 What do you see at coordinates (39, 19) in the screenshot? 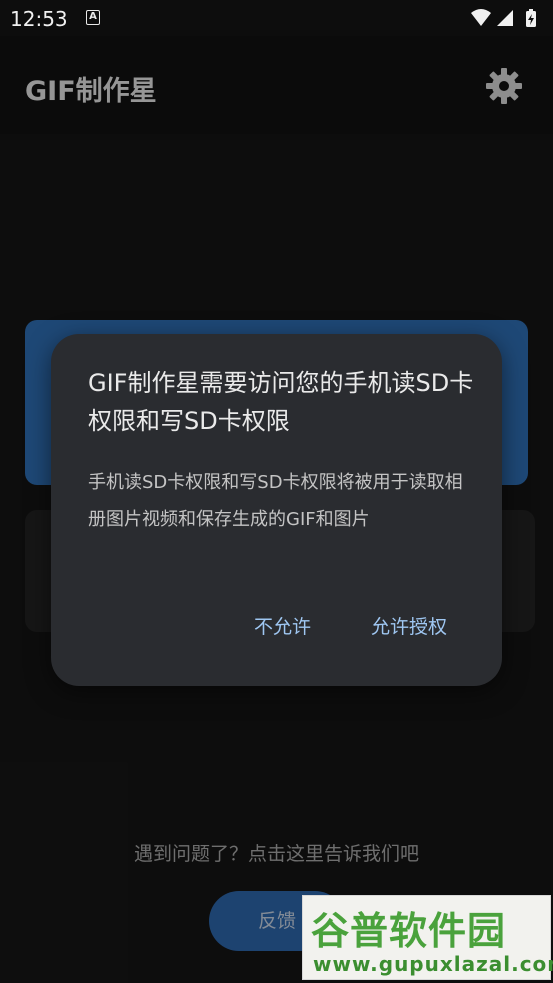
I see `status-time: 12:53` at bounding box center [39, 19].